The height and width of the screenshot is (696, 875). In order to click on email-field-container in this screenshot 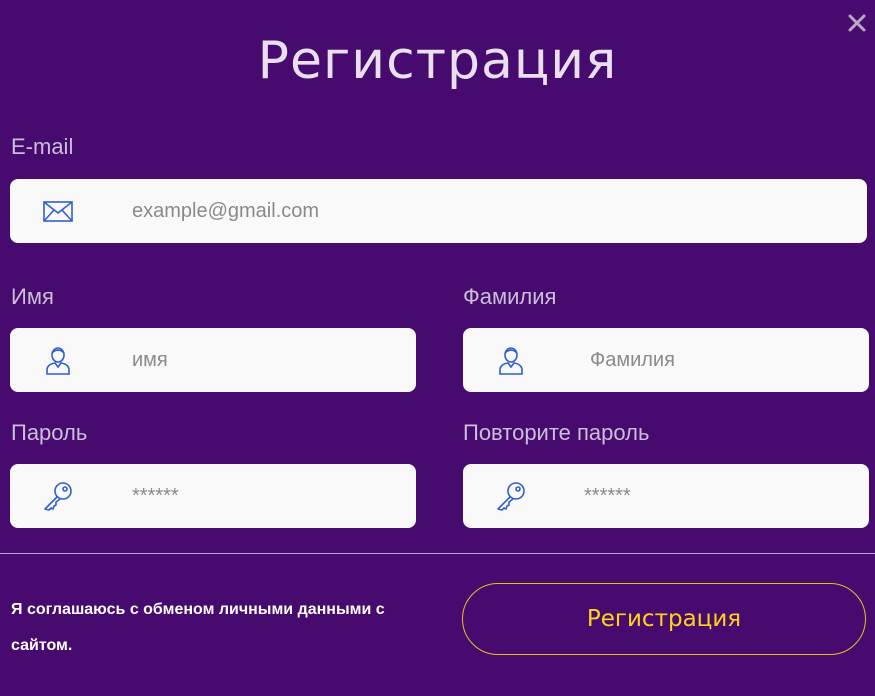, I will do `click(438, 211)`.